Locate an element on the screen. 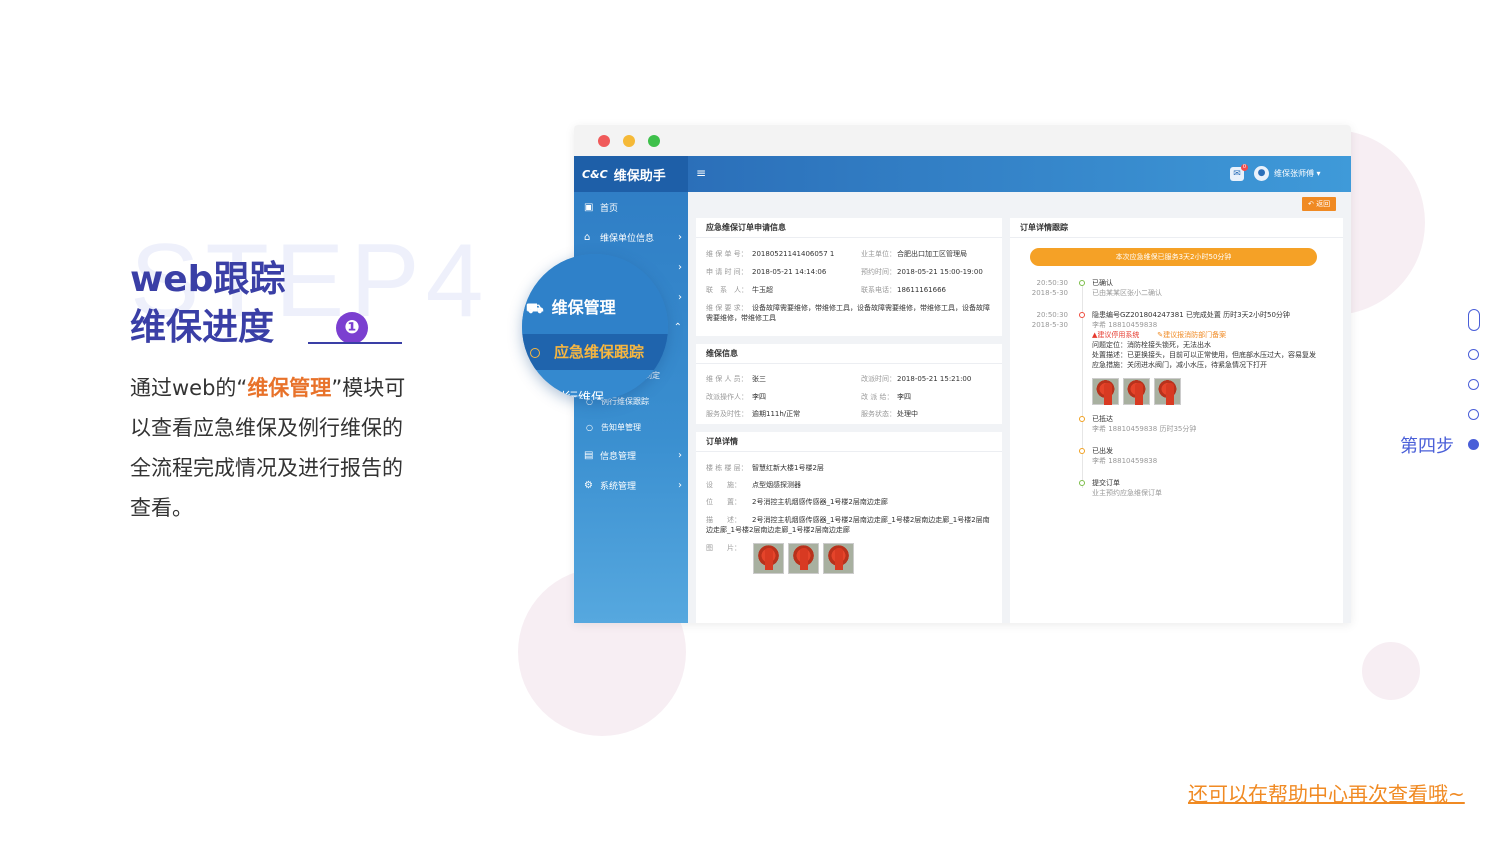 The height and width of the screenshot is (842, 1500). photos-label: 图 片： is located at coordinates (729, 548).